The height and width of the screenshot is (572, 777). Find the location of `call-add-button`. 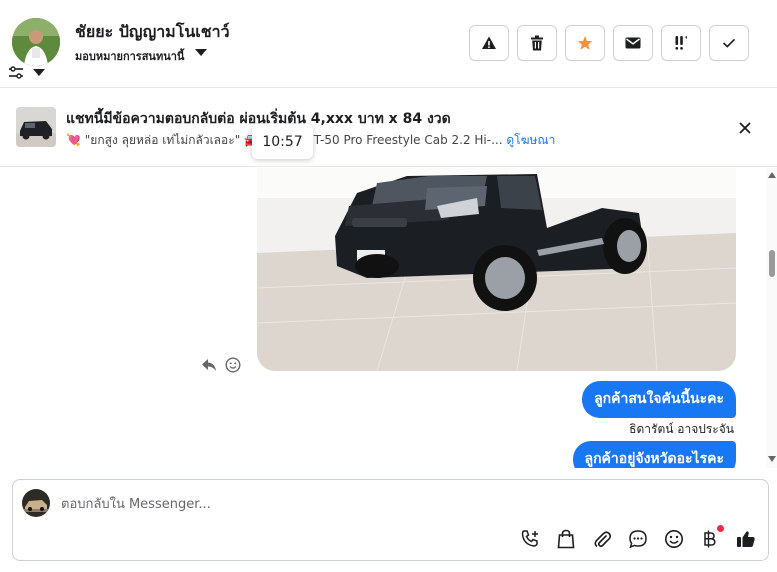

call-add-button is located at coordinates (530, 539).